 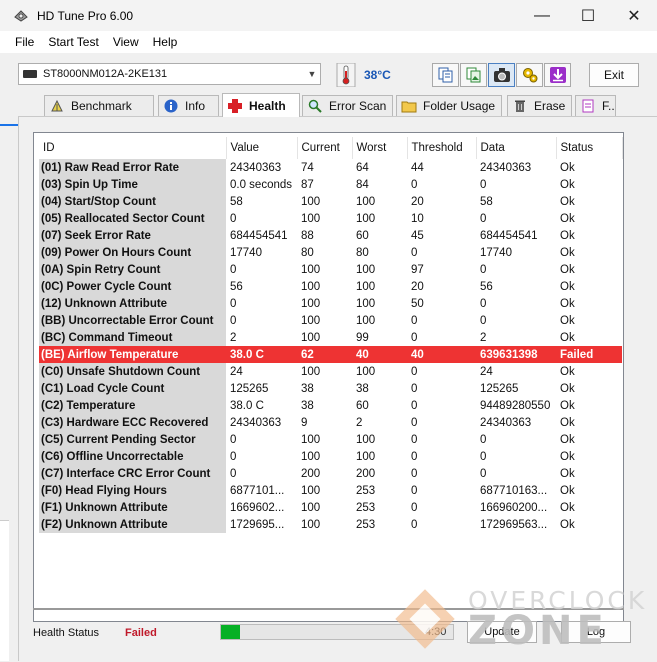 What do you see at coordinates (21, 15) in the screenshot?
I see `hdtune-app-icon` at bounding box center [21, 15].